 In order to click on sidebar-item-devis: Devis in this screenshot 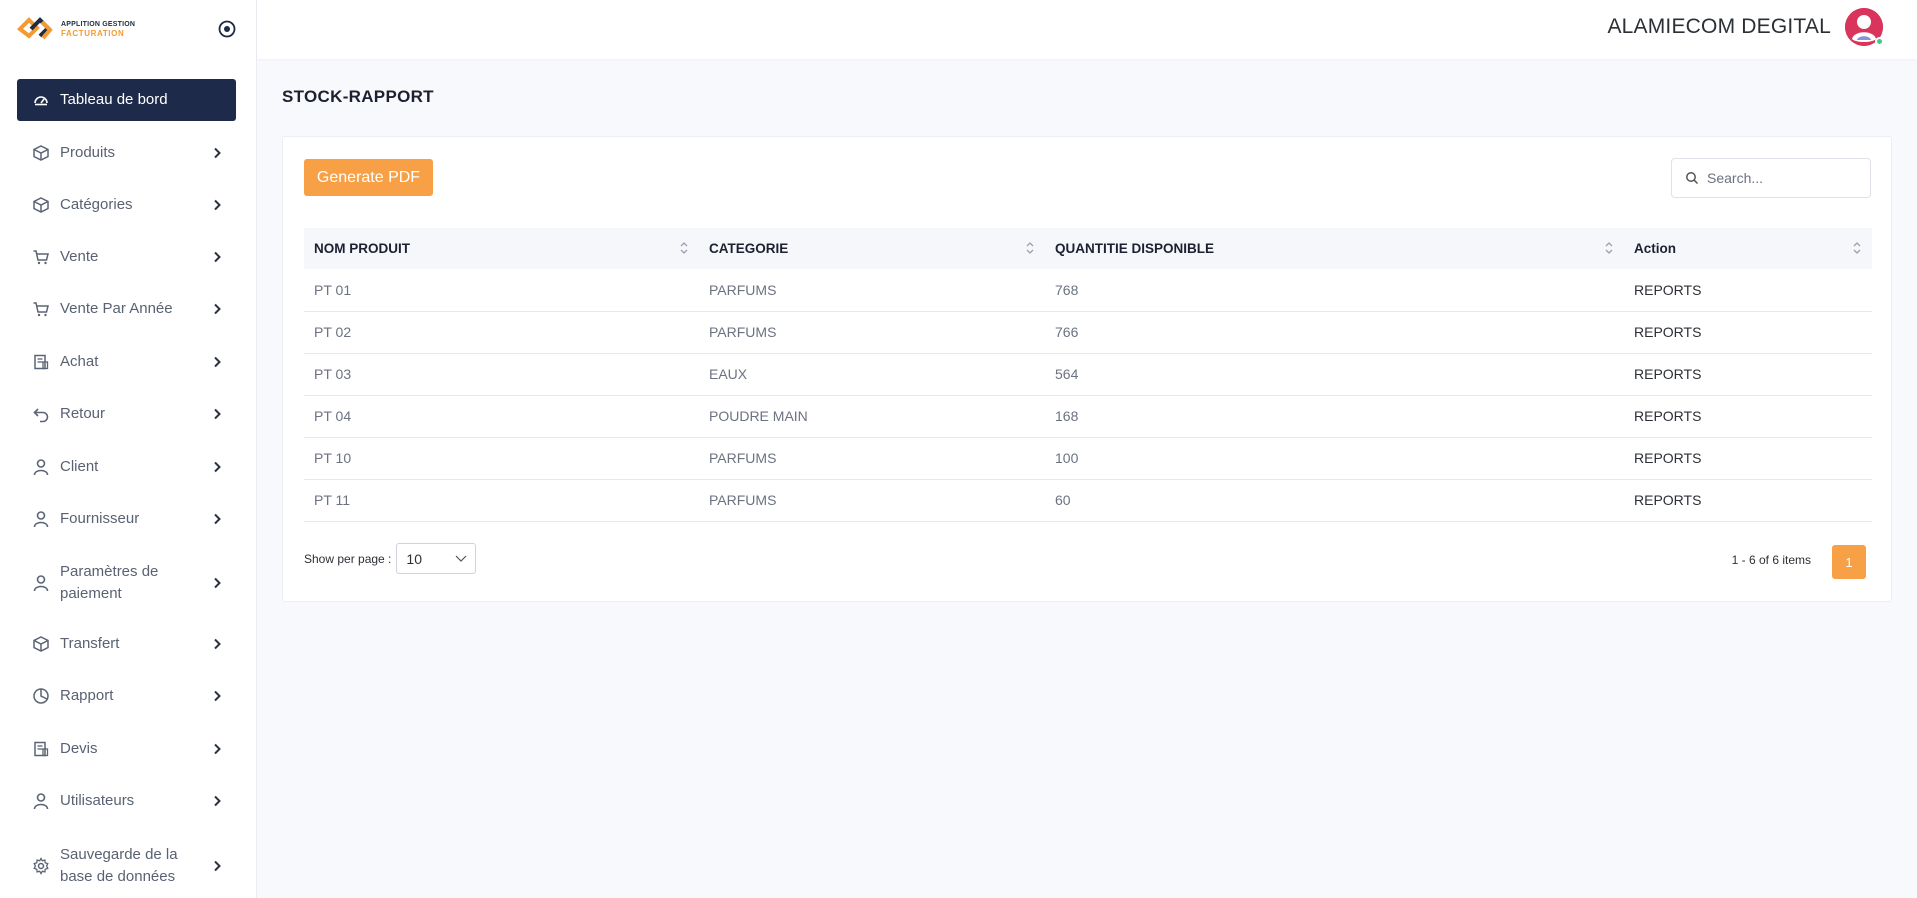, I will do `click(126, 749)`.